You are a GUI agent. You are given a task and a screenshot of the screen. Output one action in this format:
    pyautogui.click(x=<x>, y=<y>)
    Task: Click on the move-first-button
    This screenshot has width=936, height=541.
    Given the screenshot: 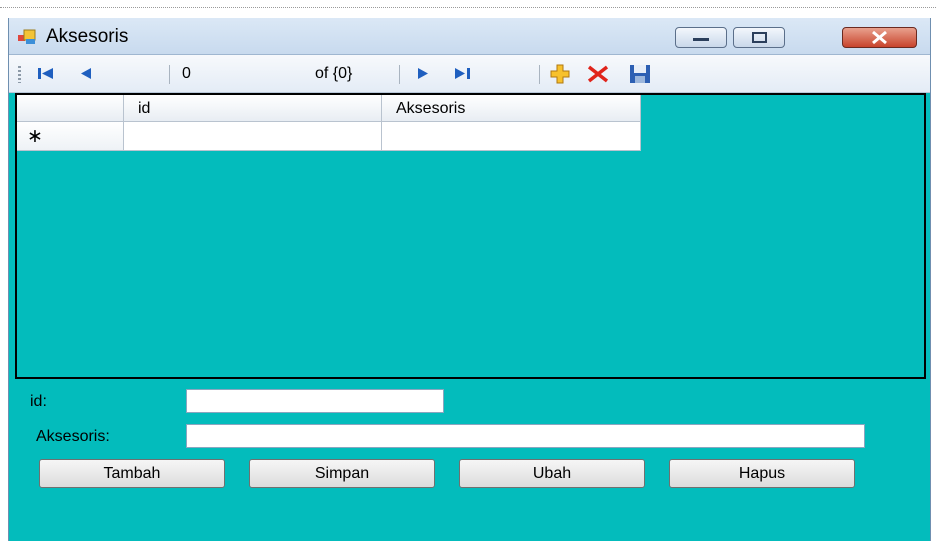 What is the action you would take?
    pyautogui.click(x=46, y=74)
    